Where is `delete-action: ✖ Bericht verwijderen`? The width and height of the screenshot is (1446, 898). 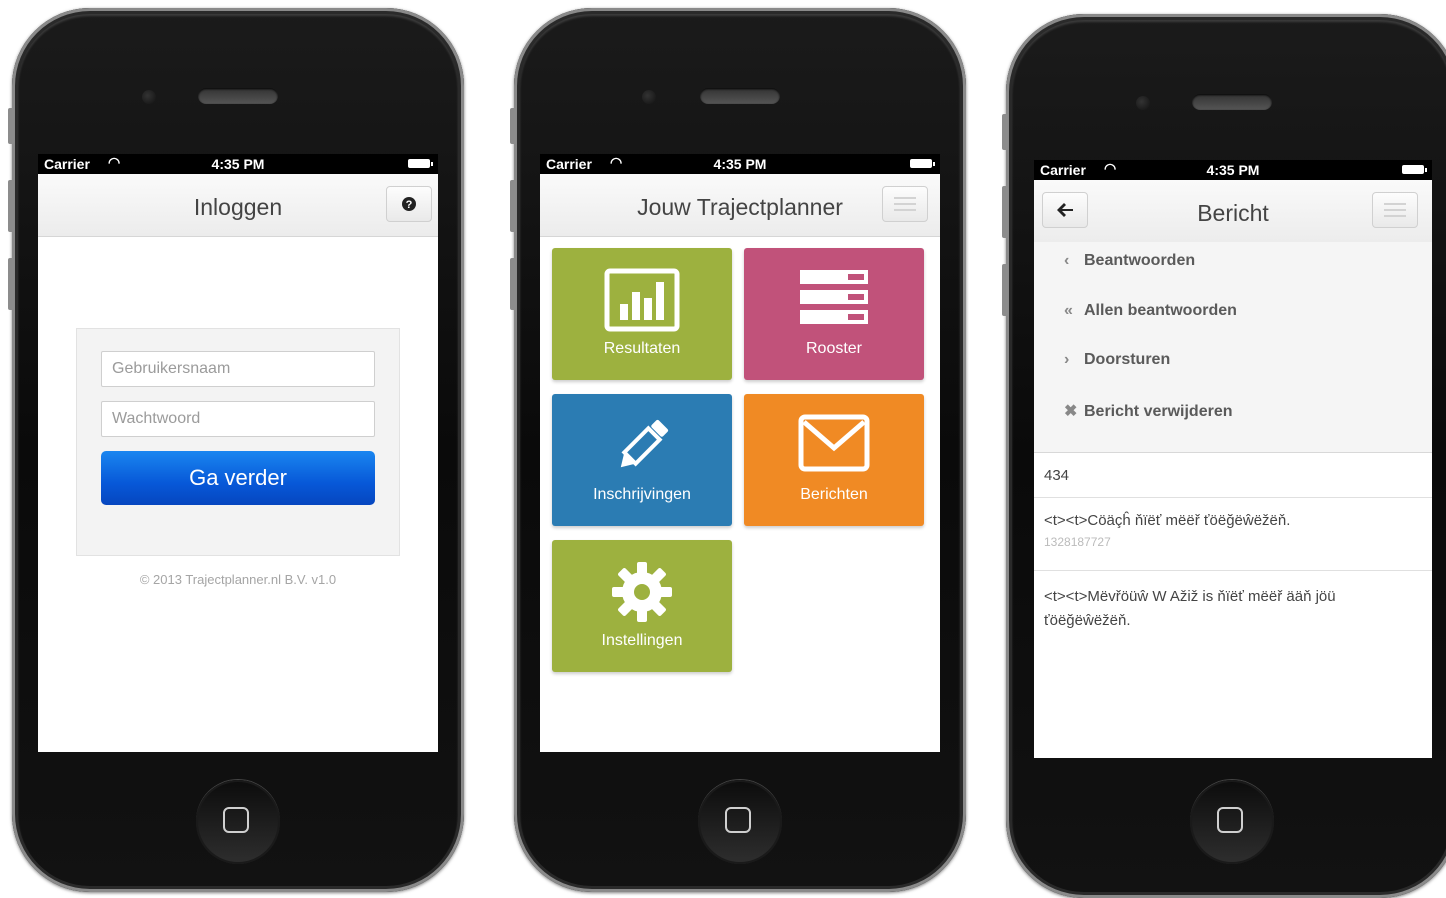
delete-action: ✖ Bericht verwijderen is located at coordinates (1148, 411).